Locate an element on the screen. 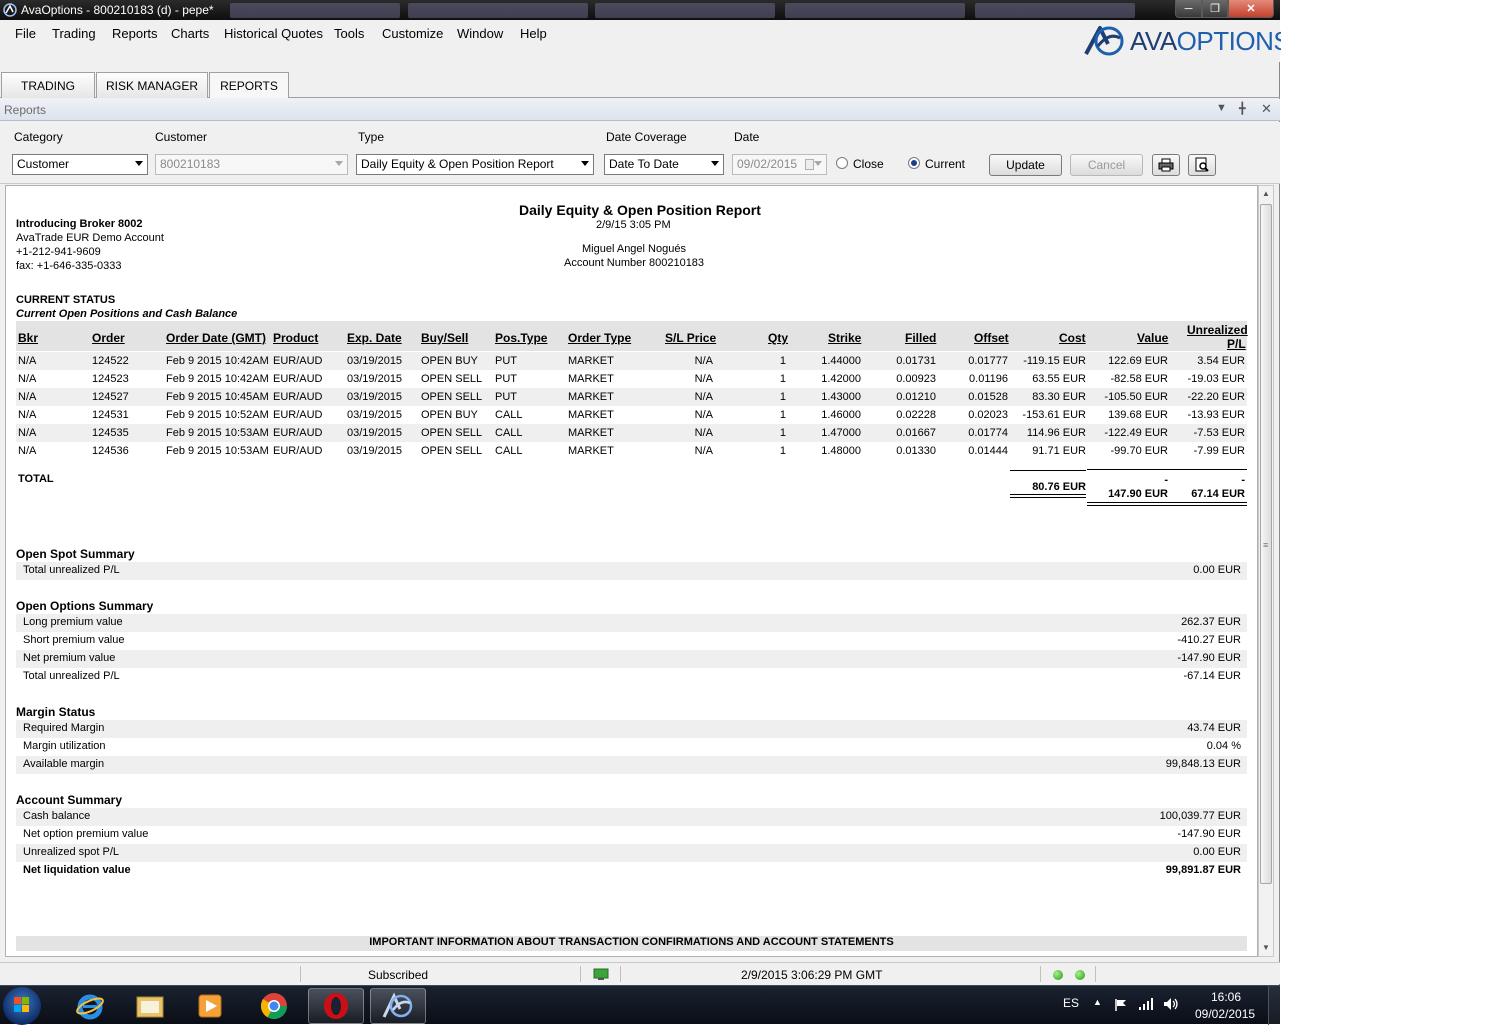  cell-pos-type: PUT is located at coordinates (506, 397).